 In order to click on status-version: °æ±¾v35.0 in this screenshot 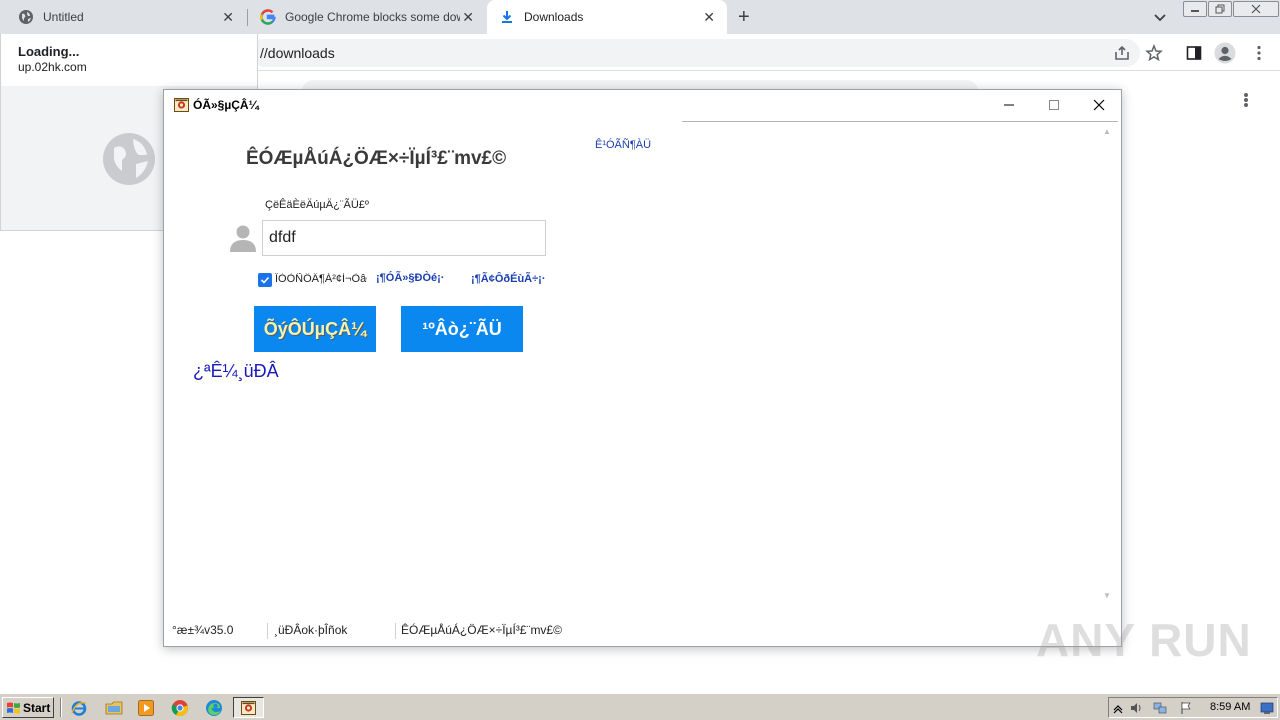, I will do `click(203, 630)`.